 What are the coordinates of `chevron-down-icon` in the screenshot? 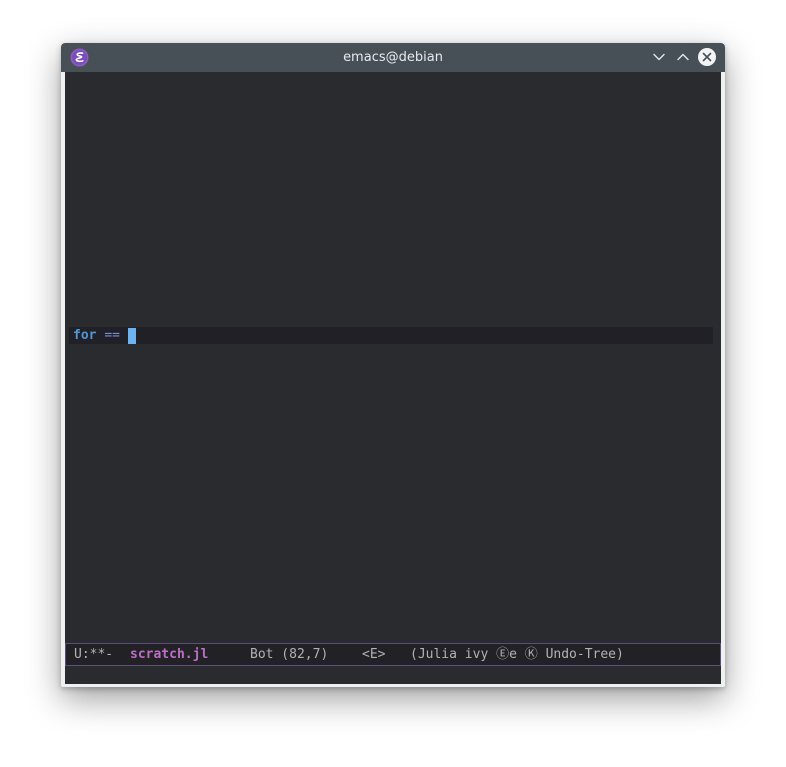 It's located at (659, 57).